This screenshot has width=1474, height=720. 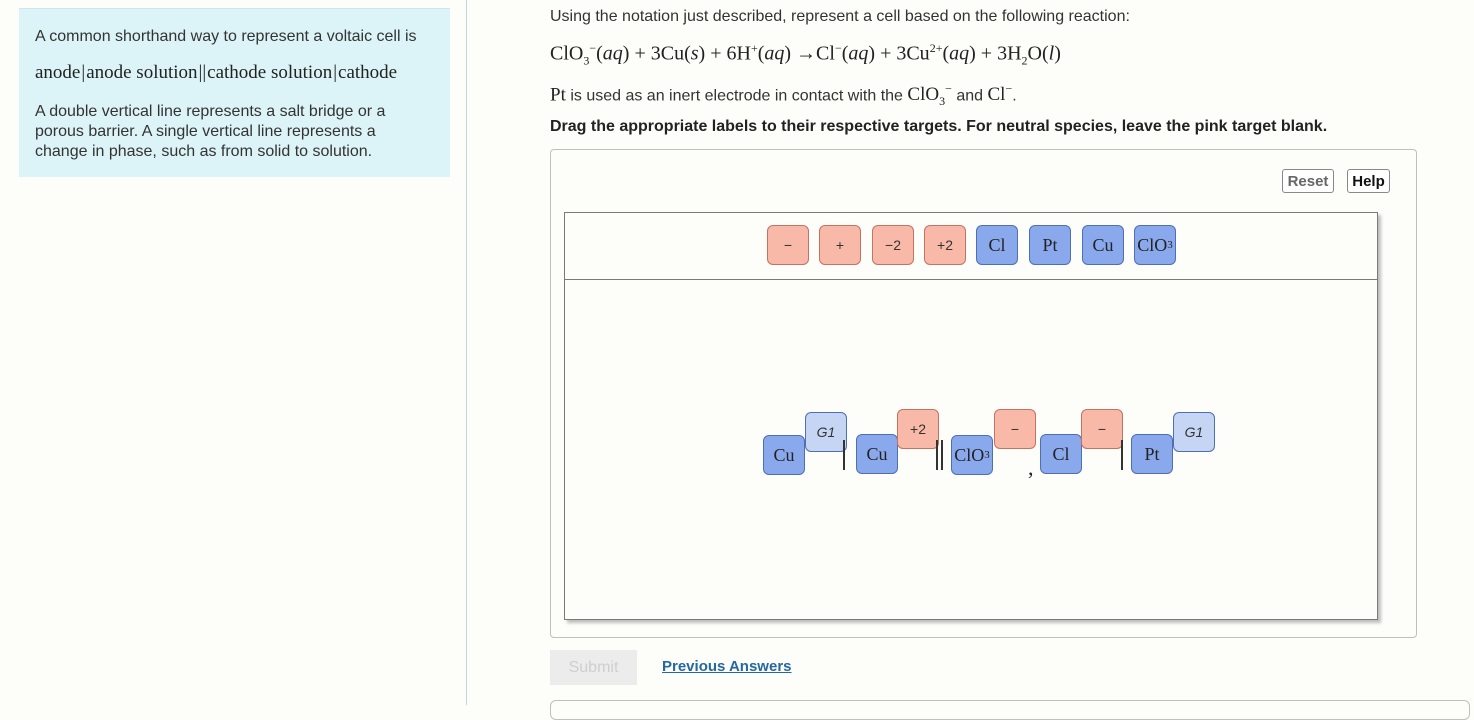 I want to click on target-cathode-ion-1: ClO 3, so click(x=972, y=455).